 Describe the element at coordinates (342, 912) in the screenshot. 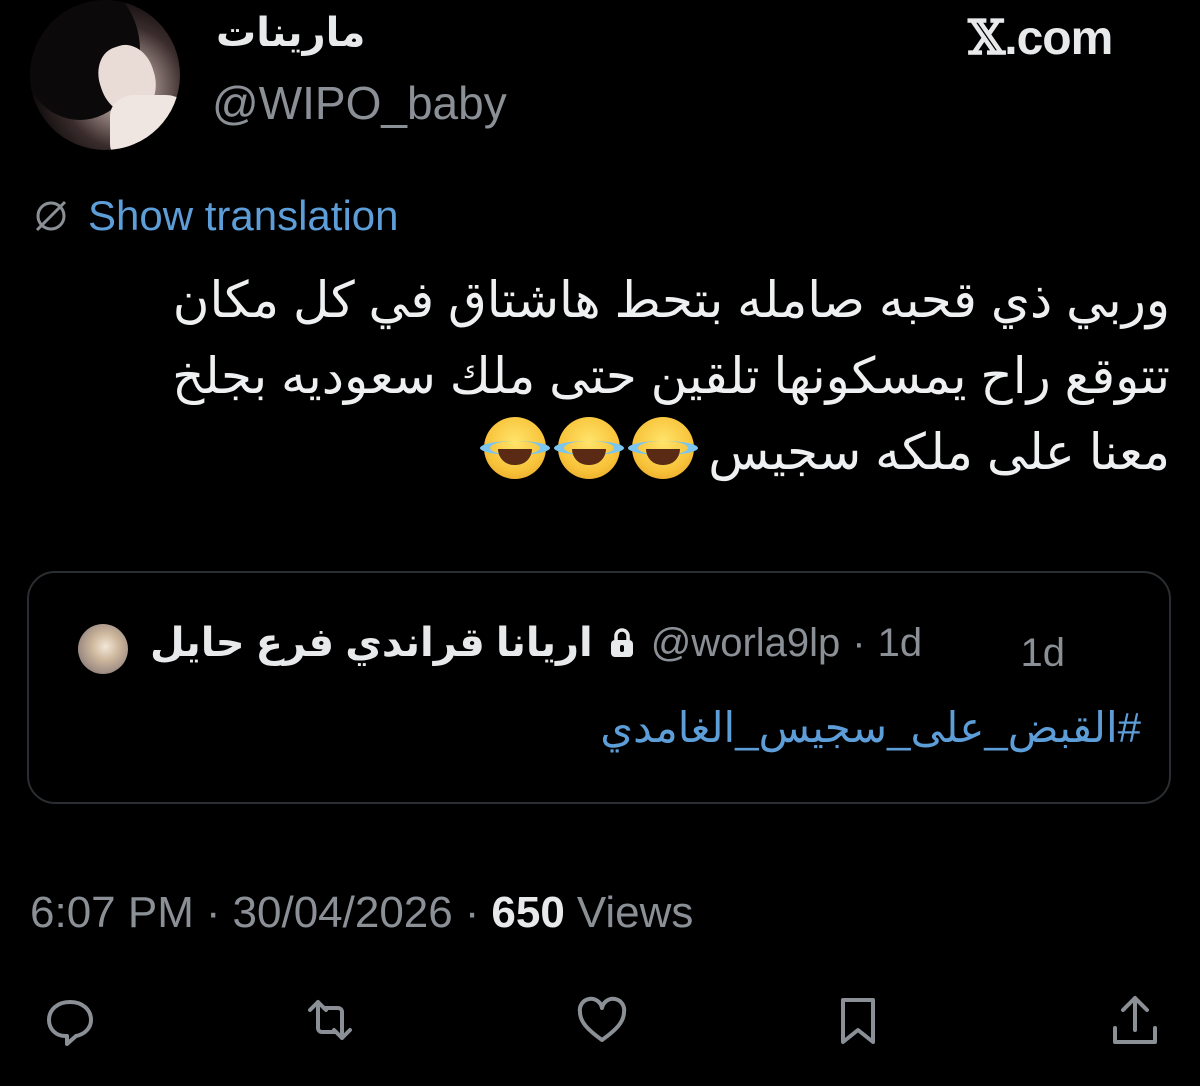

I see `tweet-date: 30/04/2026` at that location.